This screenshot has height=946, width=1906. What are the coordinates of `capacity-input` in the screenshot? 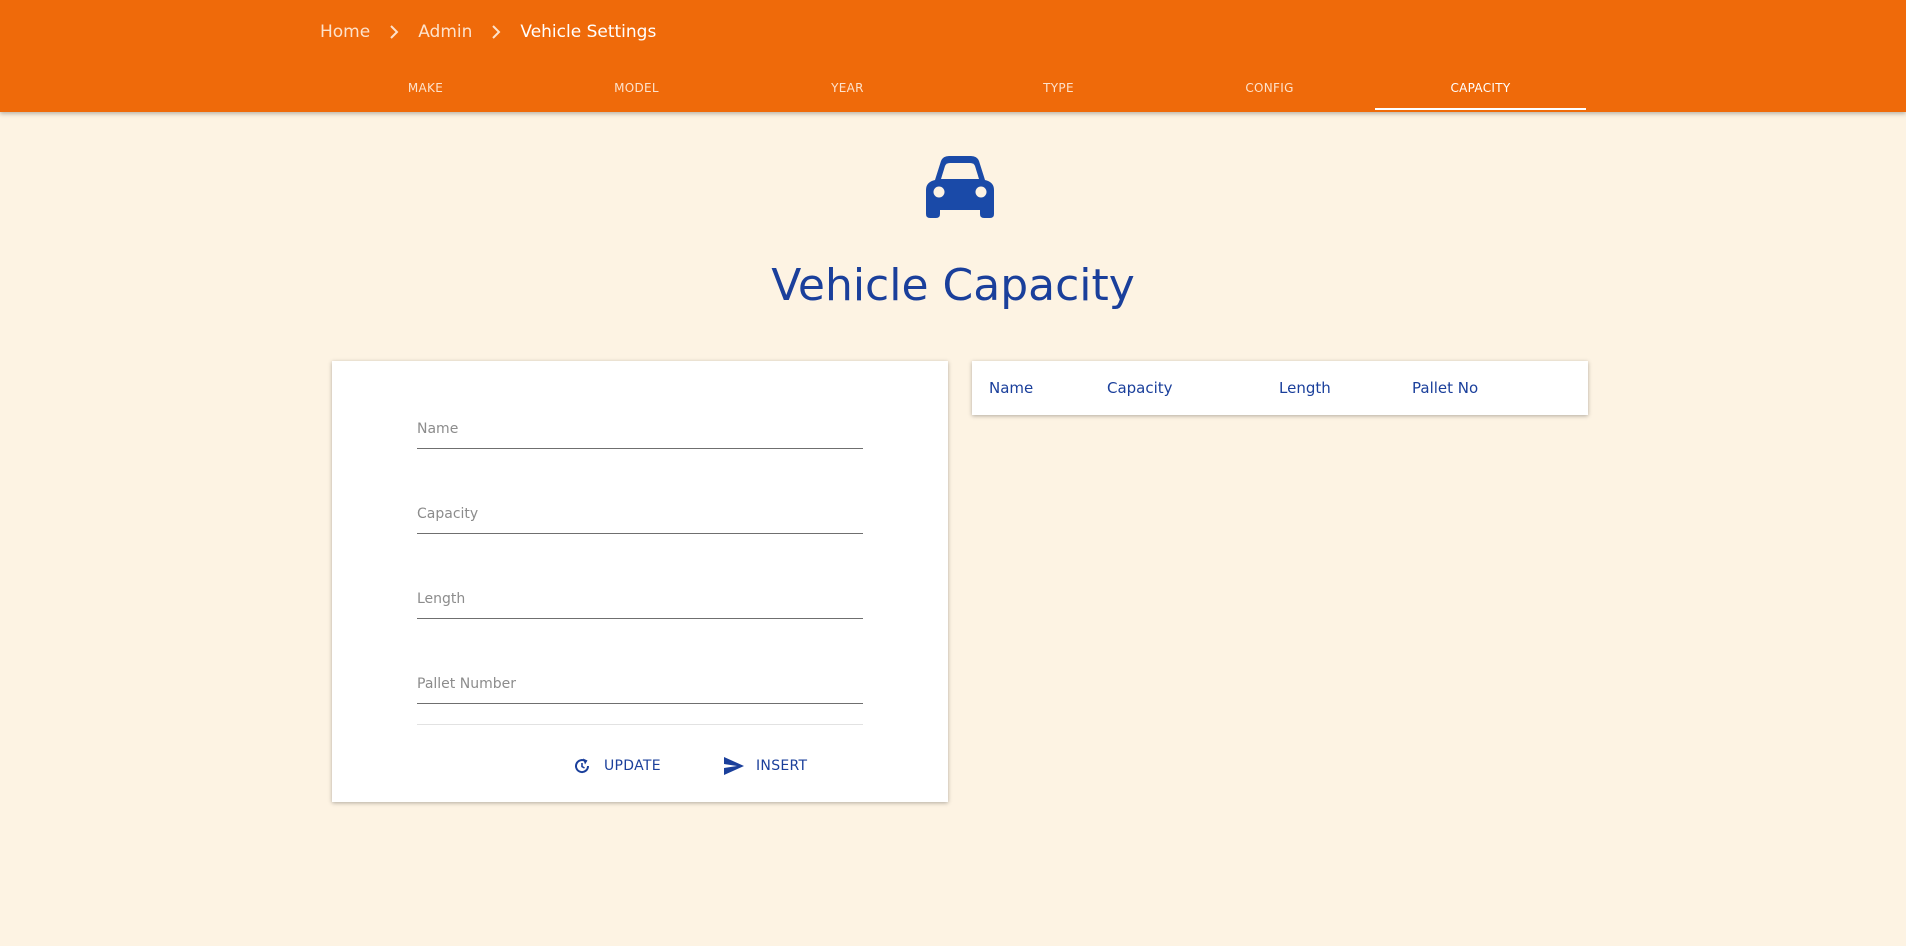 It's located at (640, 514).